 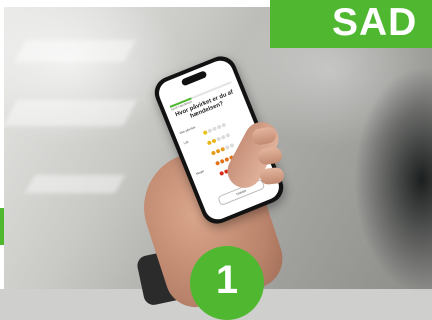 What do you see at coordinates (2, 144) in the screenshot?
I see `frame-left` at bounding box center [2, 144].